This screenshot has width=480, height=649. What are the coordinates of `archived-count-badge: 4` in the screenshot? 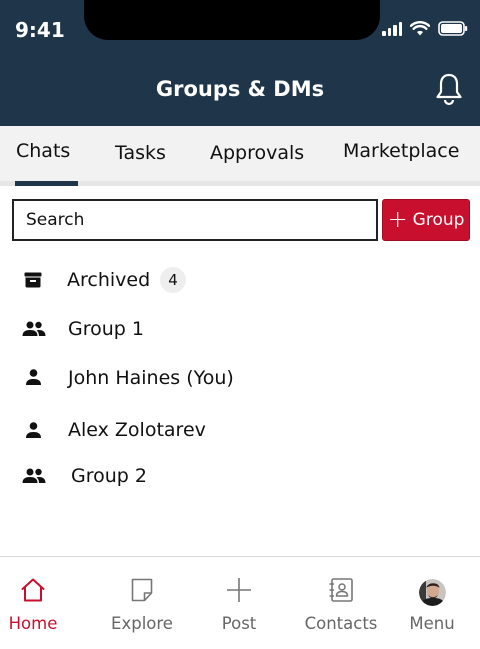 It's located at (173, 280).